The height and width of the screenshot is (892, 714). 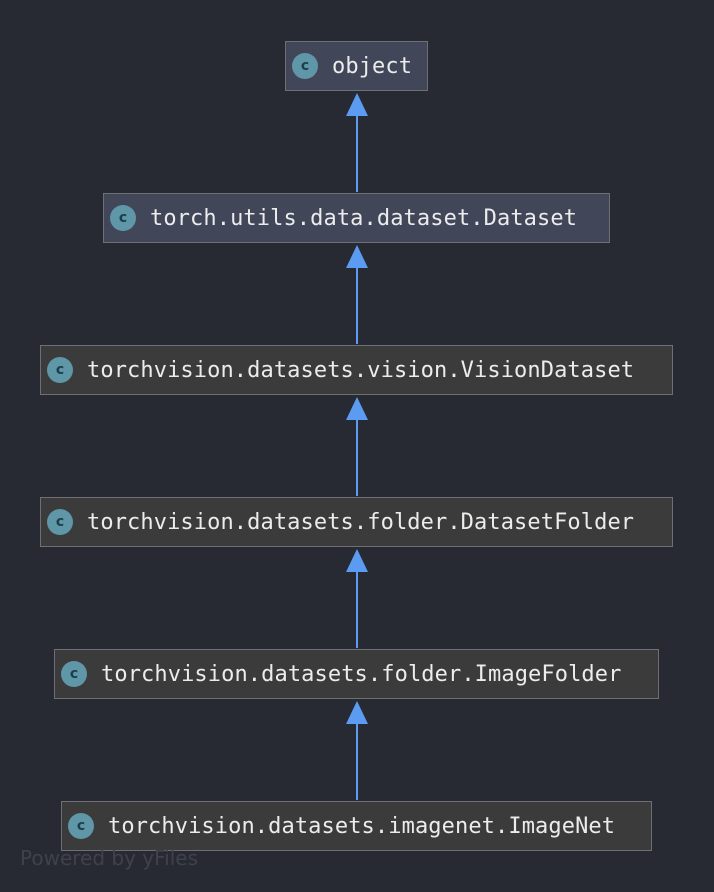 I want to click on edge-datasetfolder-to-visiondataset, so click(x=357, y=446).